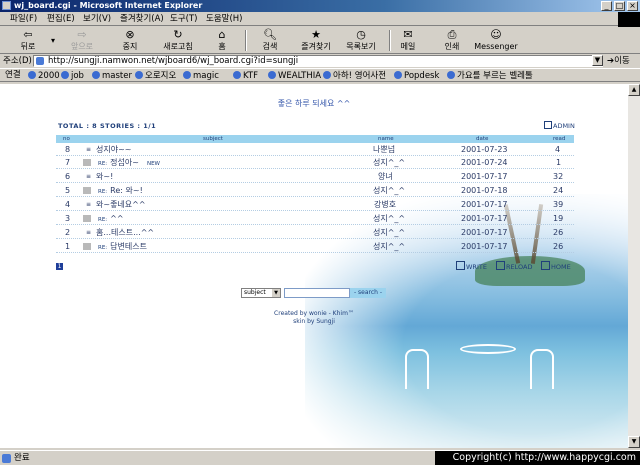 The image size is (640, 465). I want to click on admin-link: ADMIN, so click(559, 125).